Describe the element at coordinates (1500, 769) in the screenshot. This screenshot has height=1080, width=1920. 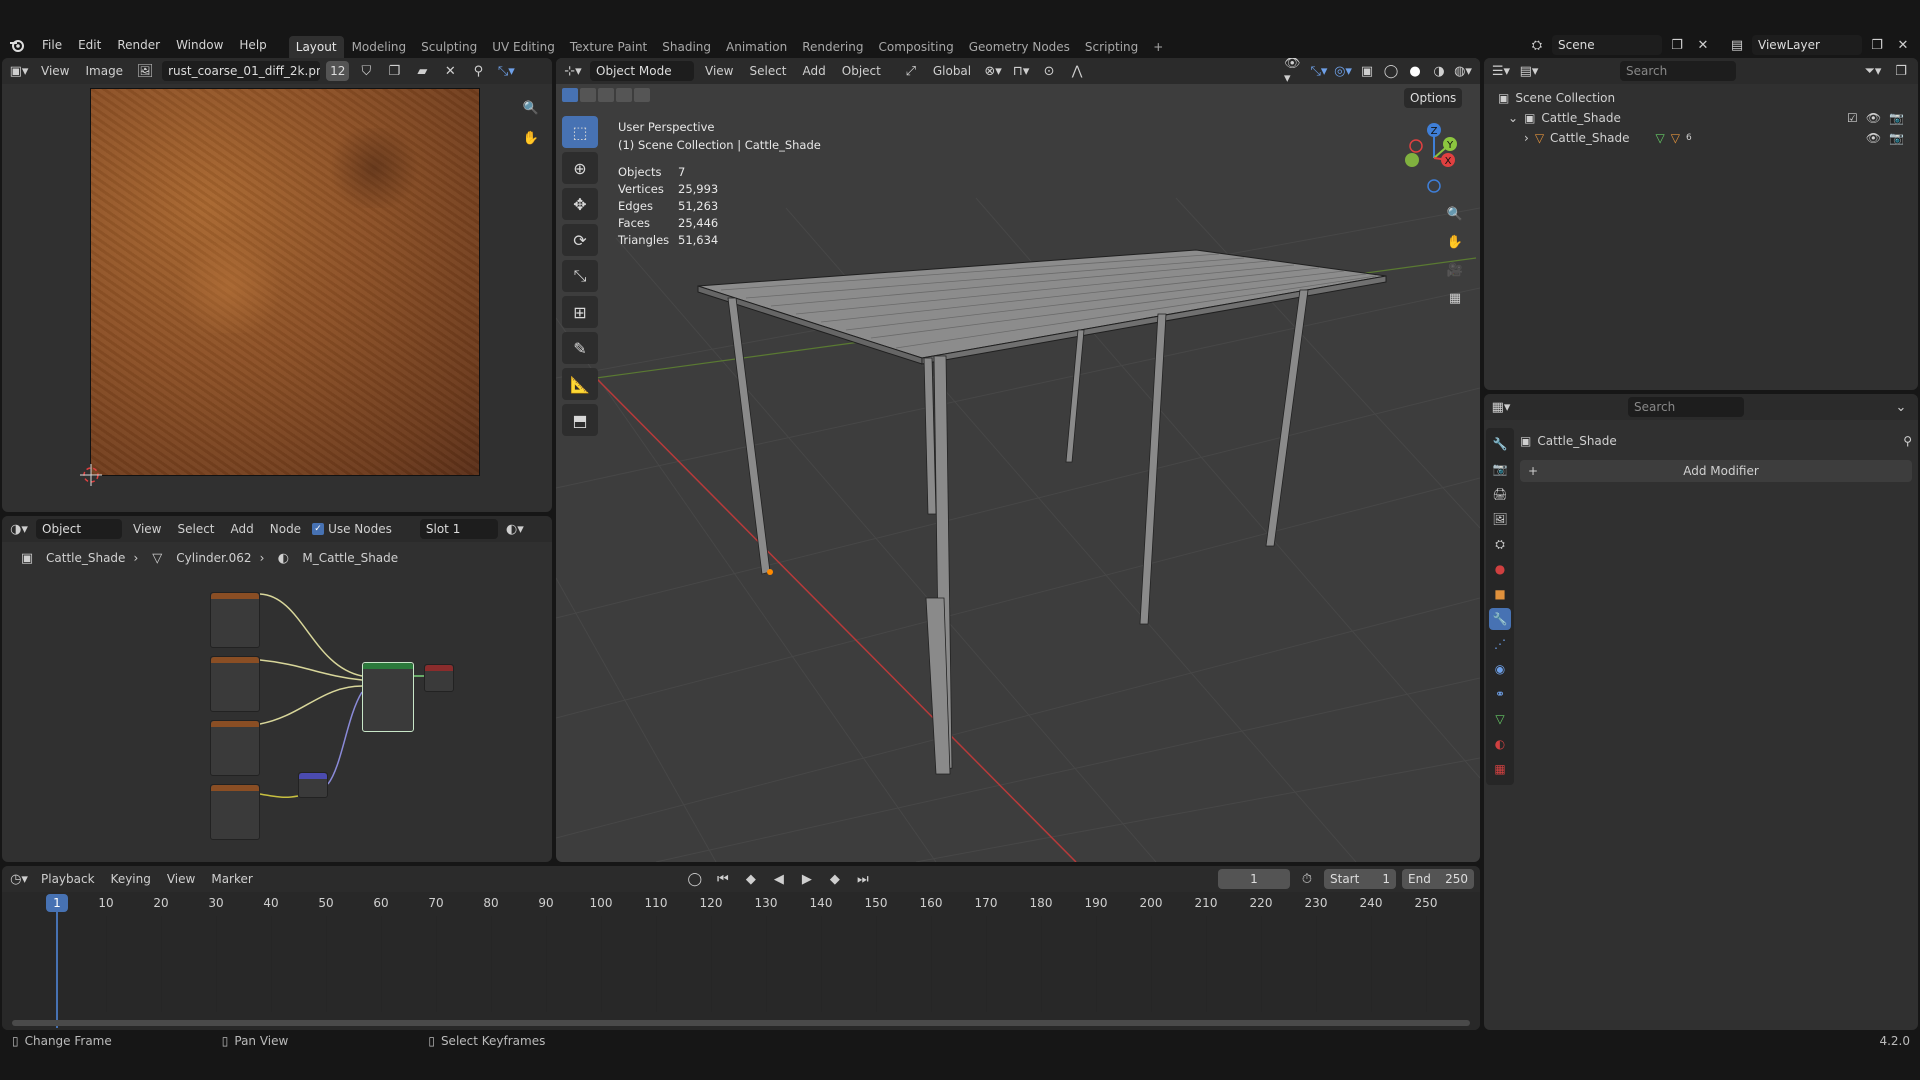
I see `texture-tab-icon: ▦` at that location.